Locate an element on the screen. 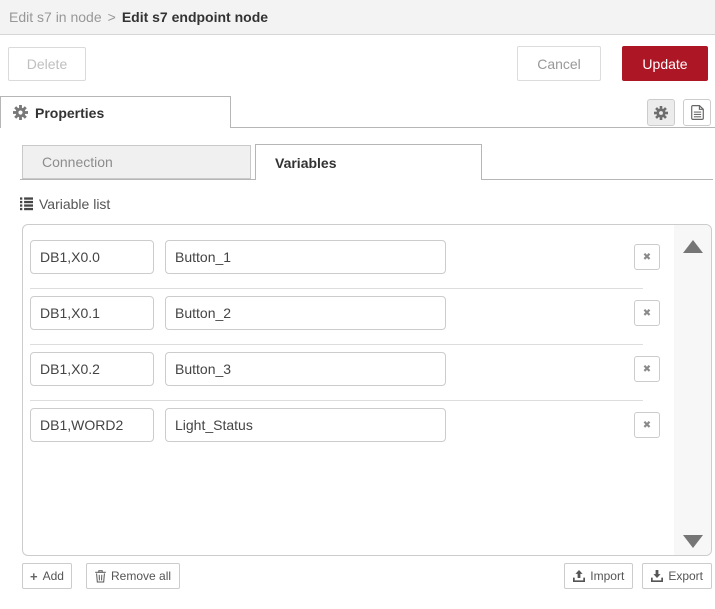 The width and height of the screenshot is (715, 609). scrollbar-track is located at coordinates (692, 390).